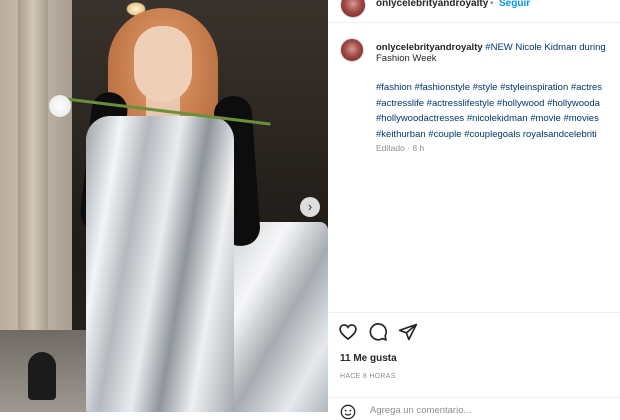 Image resolution: width=620 pixels, height=420 pixels. What do you see at coordinates (163, 64) in the screenshot?
I see `face` at bounding box center [163, 64].